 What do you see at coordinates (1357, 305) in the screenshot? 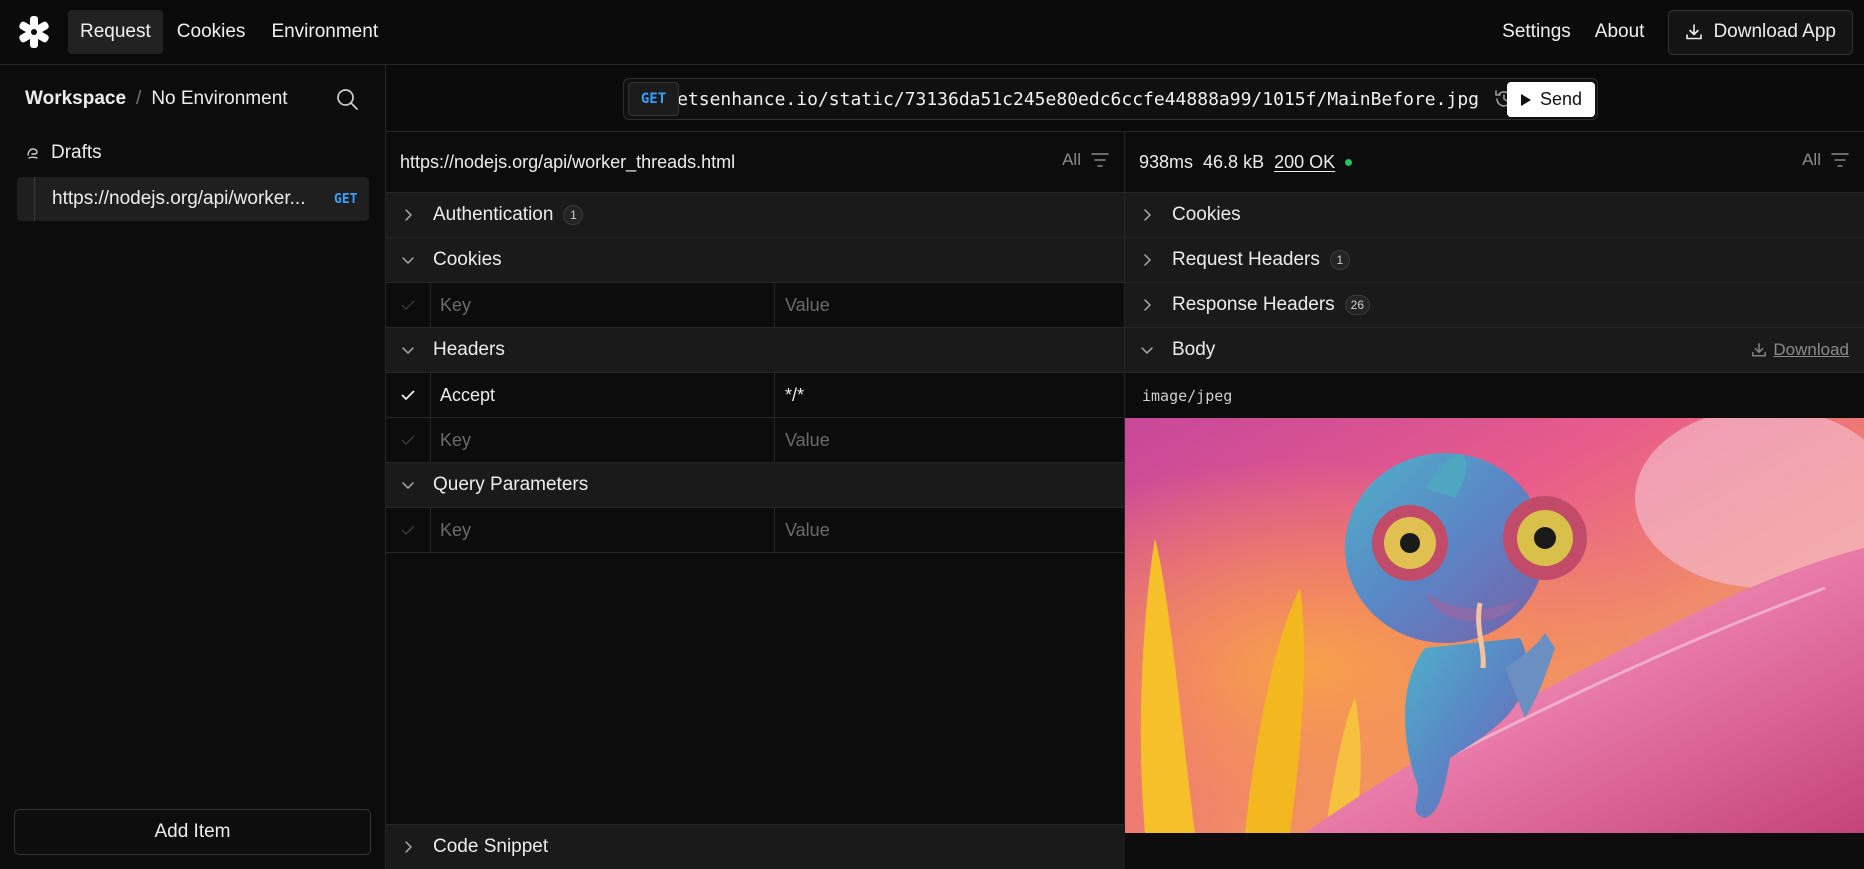
I see `count-badge: 26` at bounding box center [1357, 305].